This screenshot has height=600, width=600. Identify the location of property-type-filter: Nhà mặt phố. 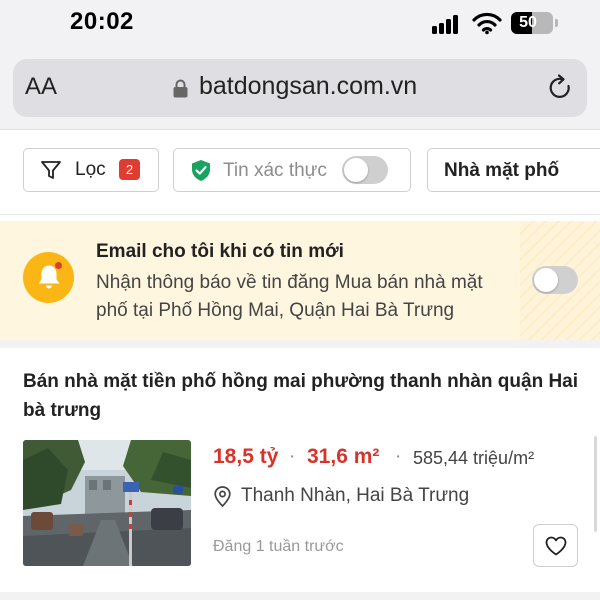
(513, 170).